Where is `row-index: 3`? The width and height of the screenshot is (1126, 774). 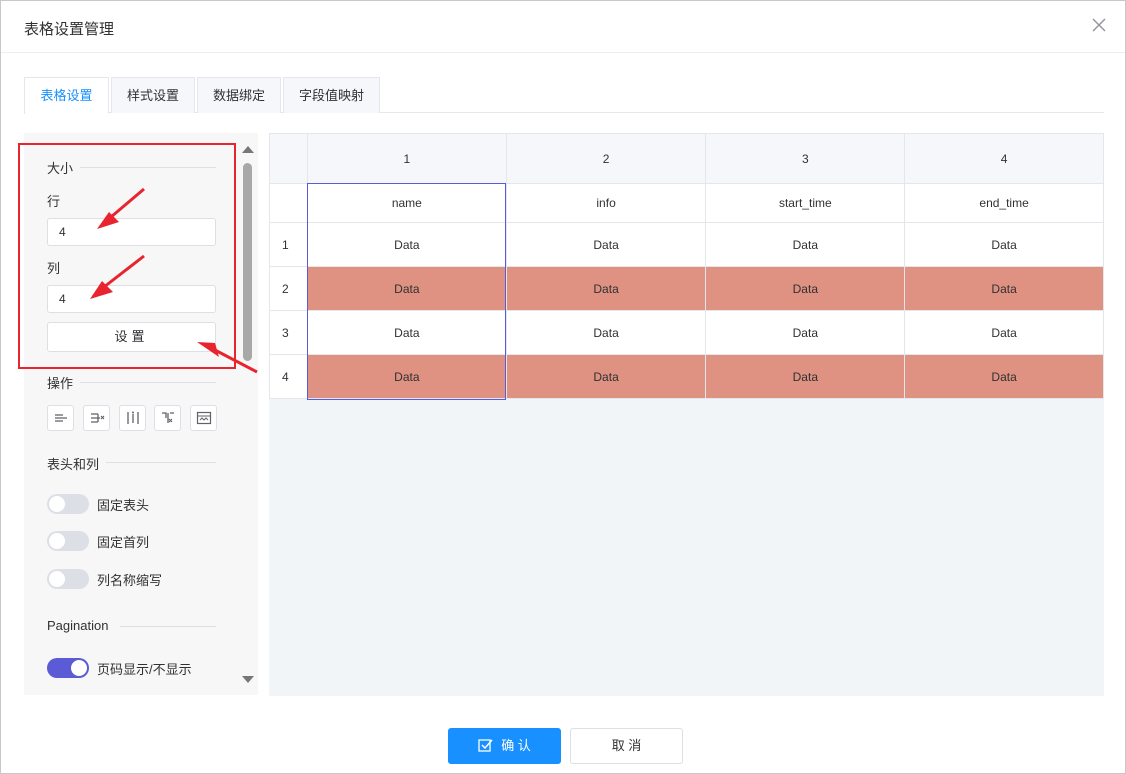 row-index: 3 is located at coordinates (288, 332).